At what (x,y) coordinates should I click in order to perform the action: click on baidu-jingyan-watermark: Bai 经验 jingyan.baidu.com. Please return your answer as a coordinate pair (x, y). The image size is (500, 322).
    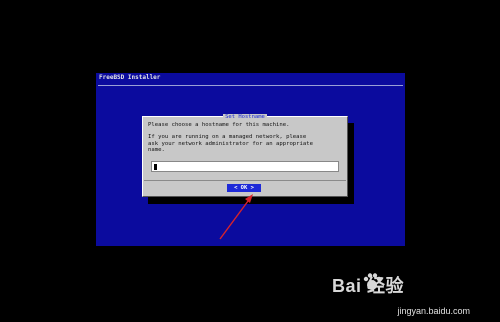
    Looking at the image, I should click on (400, 294).